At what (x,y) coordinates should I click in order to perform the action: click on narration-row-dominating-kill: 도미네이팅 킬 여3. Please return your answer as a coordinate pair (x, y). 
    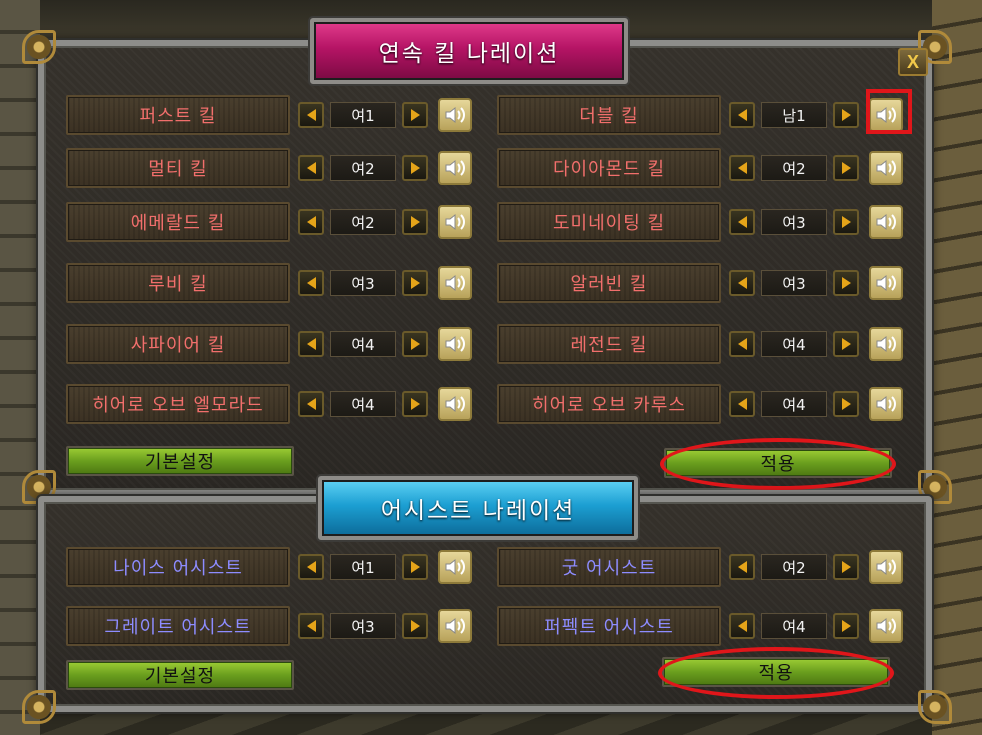
    Looking at the image, I should click on (702, 222).